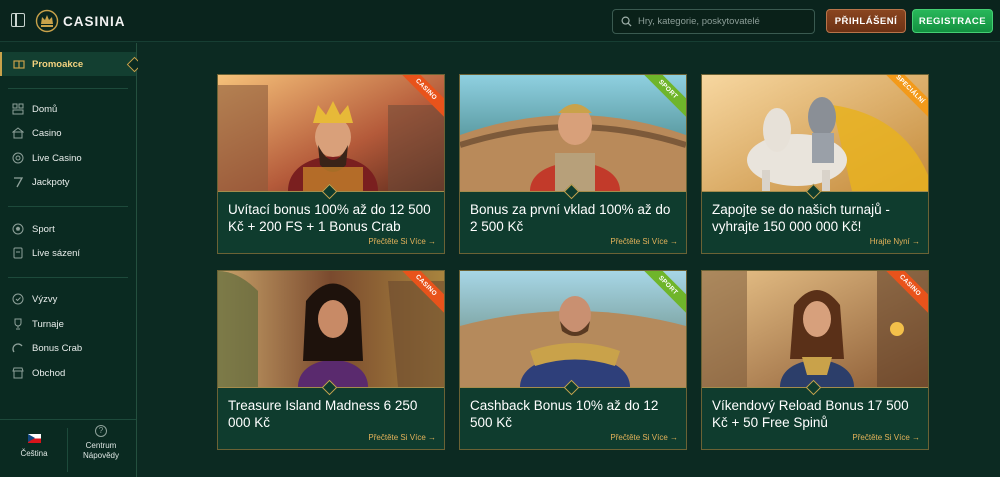  Describe the element at coordinates (18, 324) in the screenshot. I see `trophy-icon` at that location.